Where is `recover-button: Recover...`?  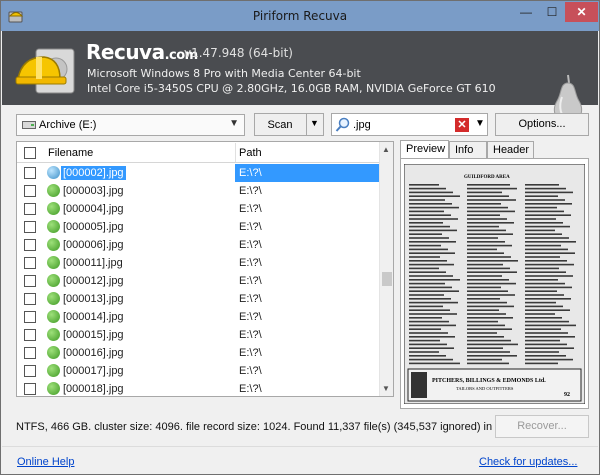 recover-button: Recover... is located at coordinates (542, 426).